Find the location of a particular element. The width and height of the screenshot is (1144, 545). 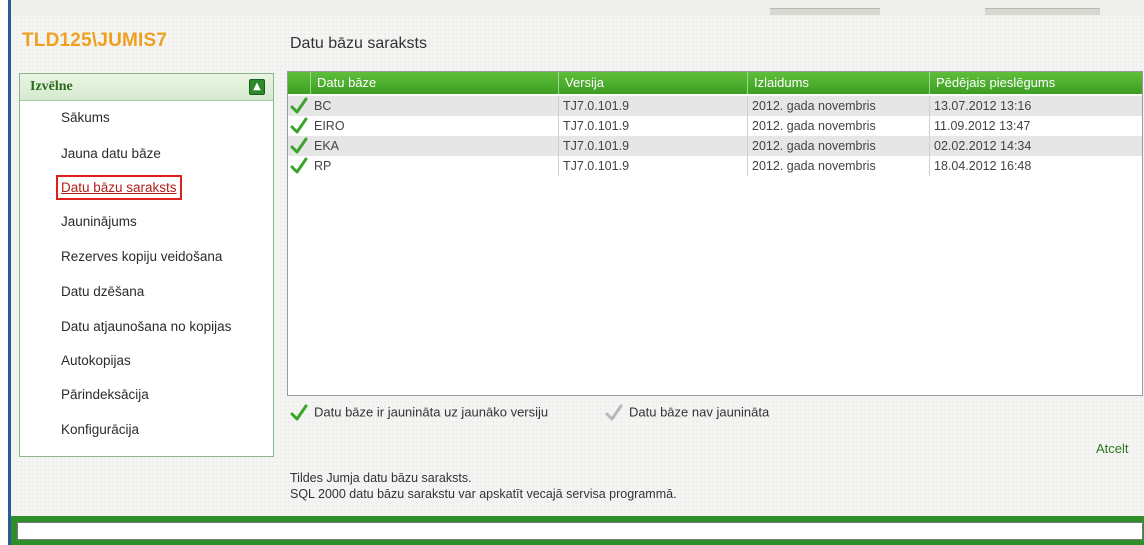

page-title: Datu bāzu saraksts is located at coordinates (358, 43).